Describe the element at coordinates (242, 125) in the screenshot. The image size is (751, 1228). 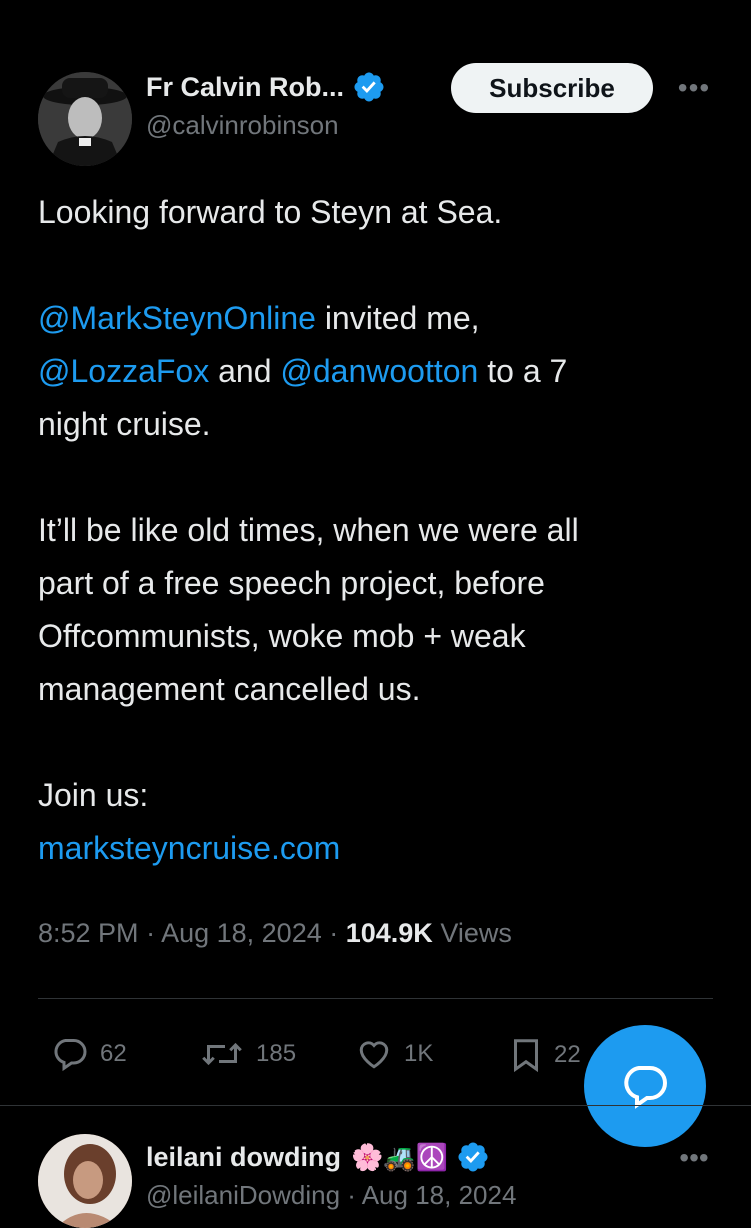
I see `author-handle: @calvinrobinson` at that location.